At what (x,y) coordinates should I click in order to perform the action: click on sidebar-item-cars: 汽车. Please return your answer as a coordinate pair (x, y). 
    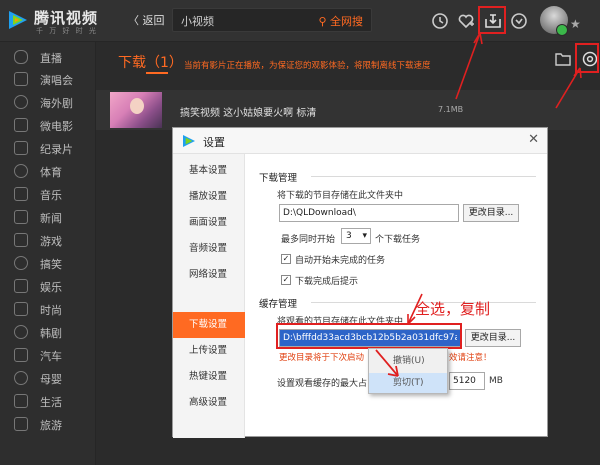
    Looking at the image, I should click on (48, 355).